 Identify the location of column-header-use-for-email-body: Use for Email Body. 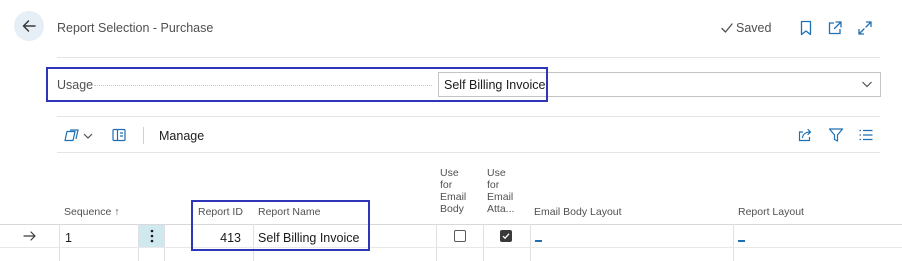
(453, 191).